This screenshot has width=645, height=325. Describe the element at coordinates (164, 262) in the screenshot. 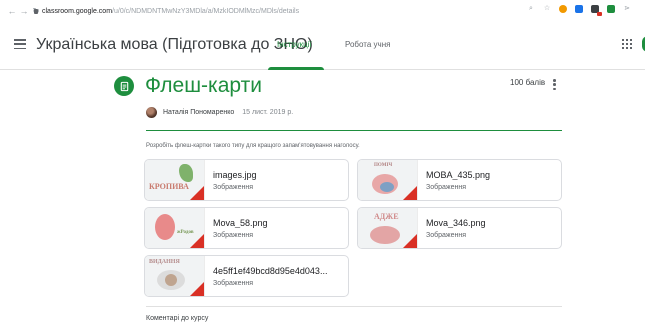

I see `thumbnail-text: ВИДАННЯ` at that location.